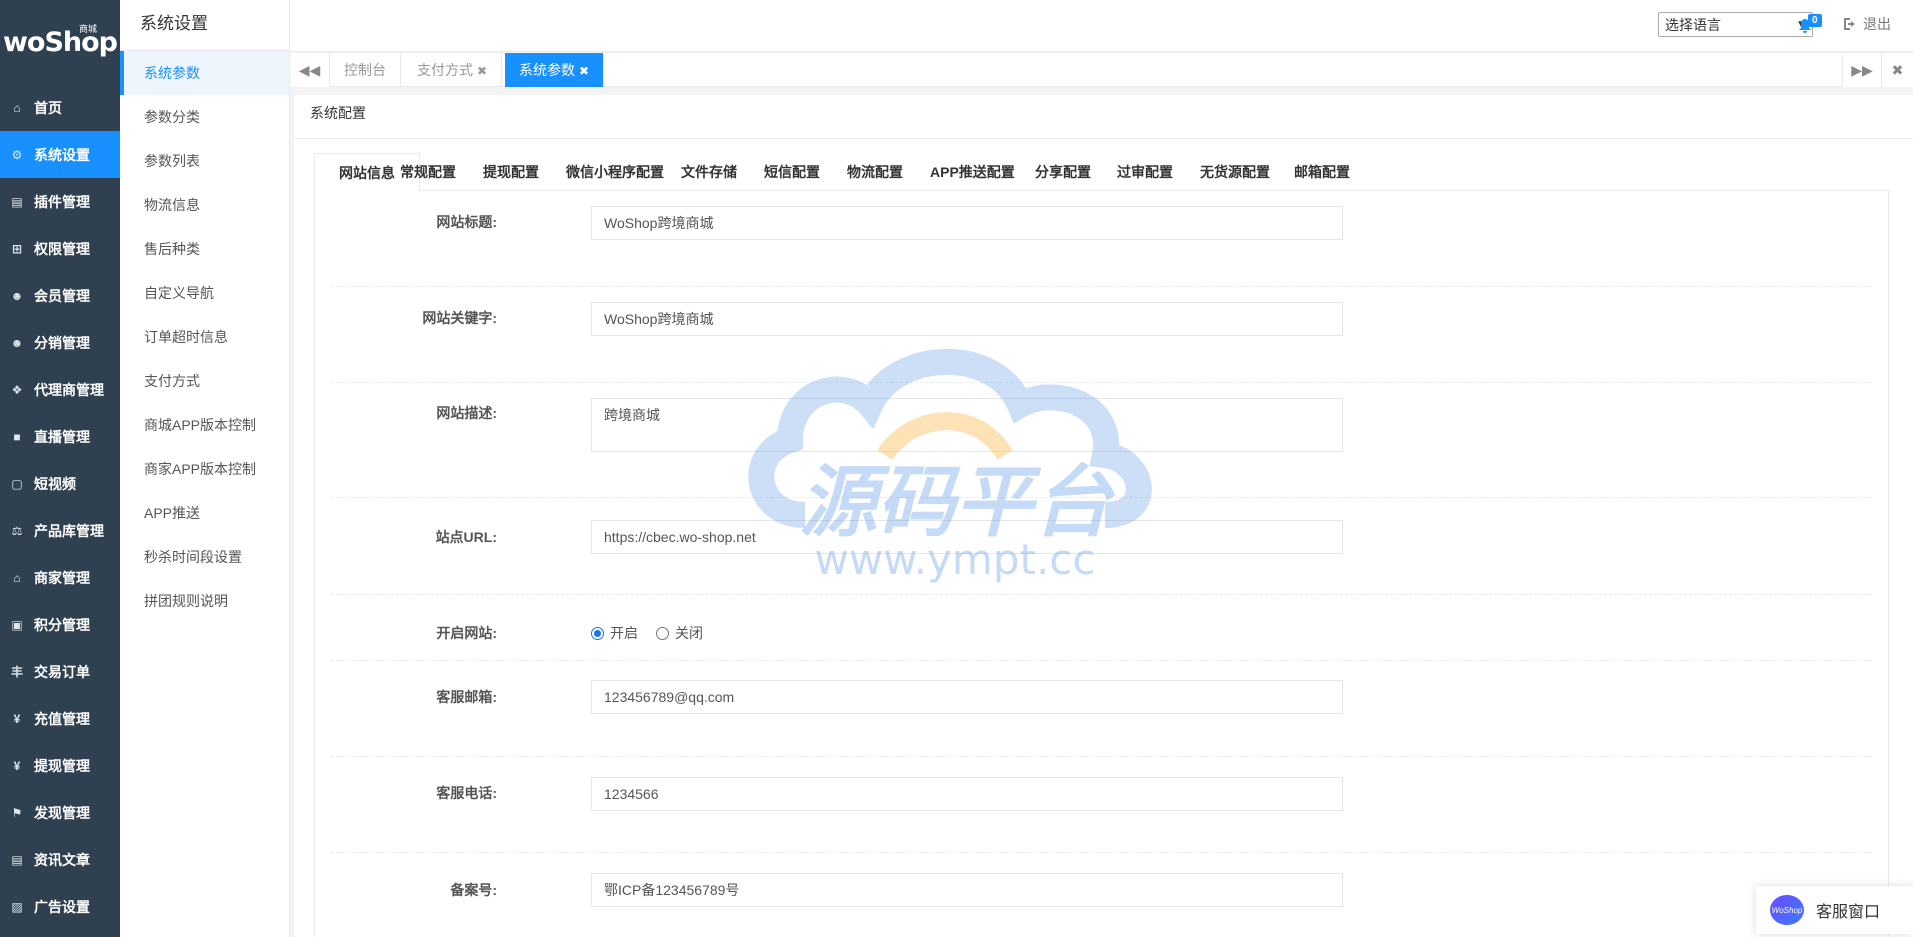 The height and width of the screenshot is (937, 1913). I want to click on file-icon: ▢, so click(17, 483).